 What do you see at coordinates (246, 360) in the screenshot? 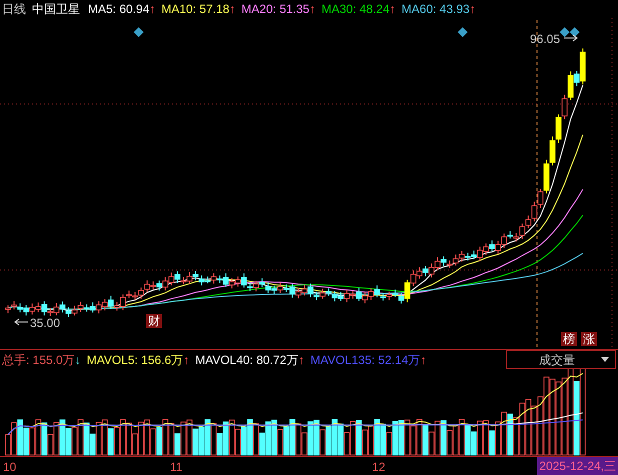
I see `indicator-value: MAVOL40: 80.72万` at bounding box center [246, 360].